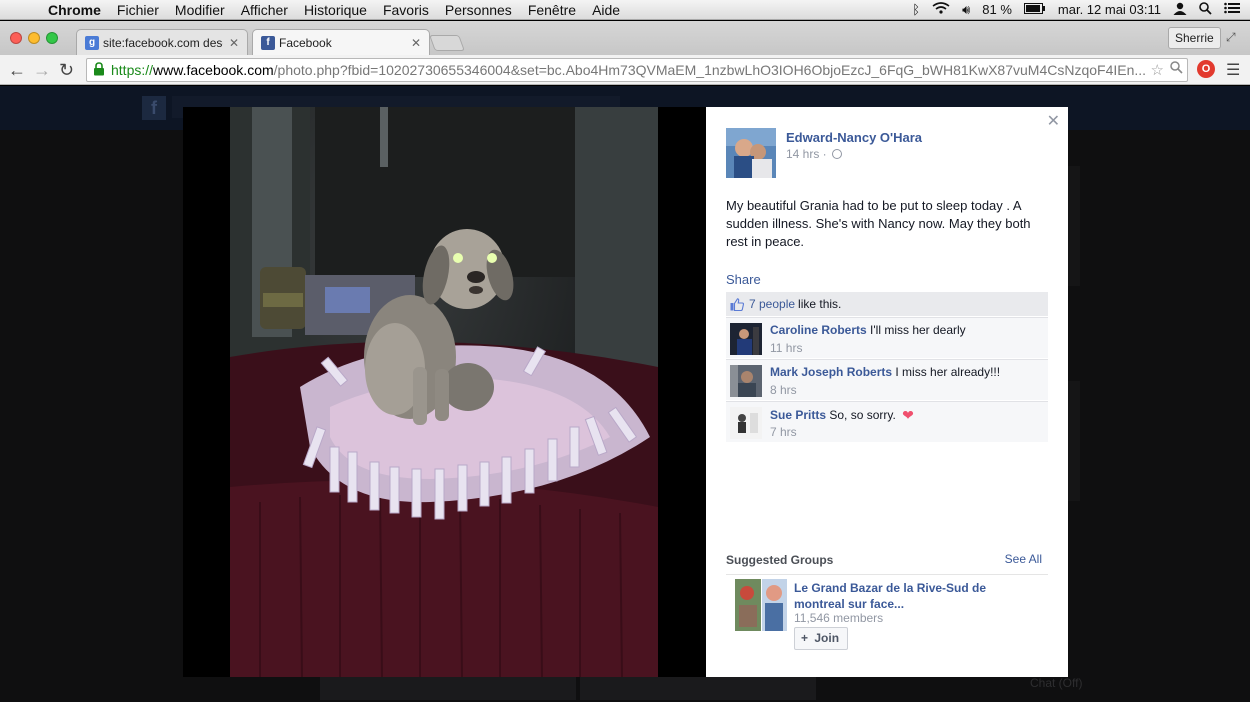 The width and height of the screenshot is (1250, 702). What do you see at coordinates (1109, 9) in the screenshot?
I see `menu-clock: mar. 12 mai 03:11` at bounding box center [1109, 9].